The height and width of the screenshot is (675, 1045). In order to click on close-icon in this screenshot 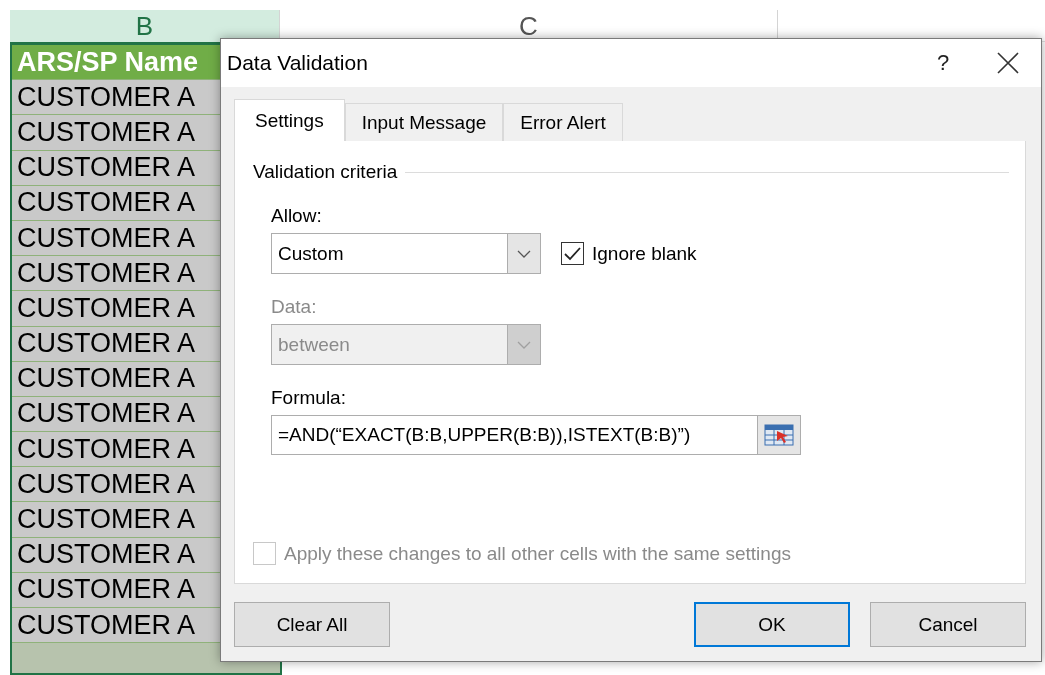, I will do `click(1008, 63)`.